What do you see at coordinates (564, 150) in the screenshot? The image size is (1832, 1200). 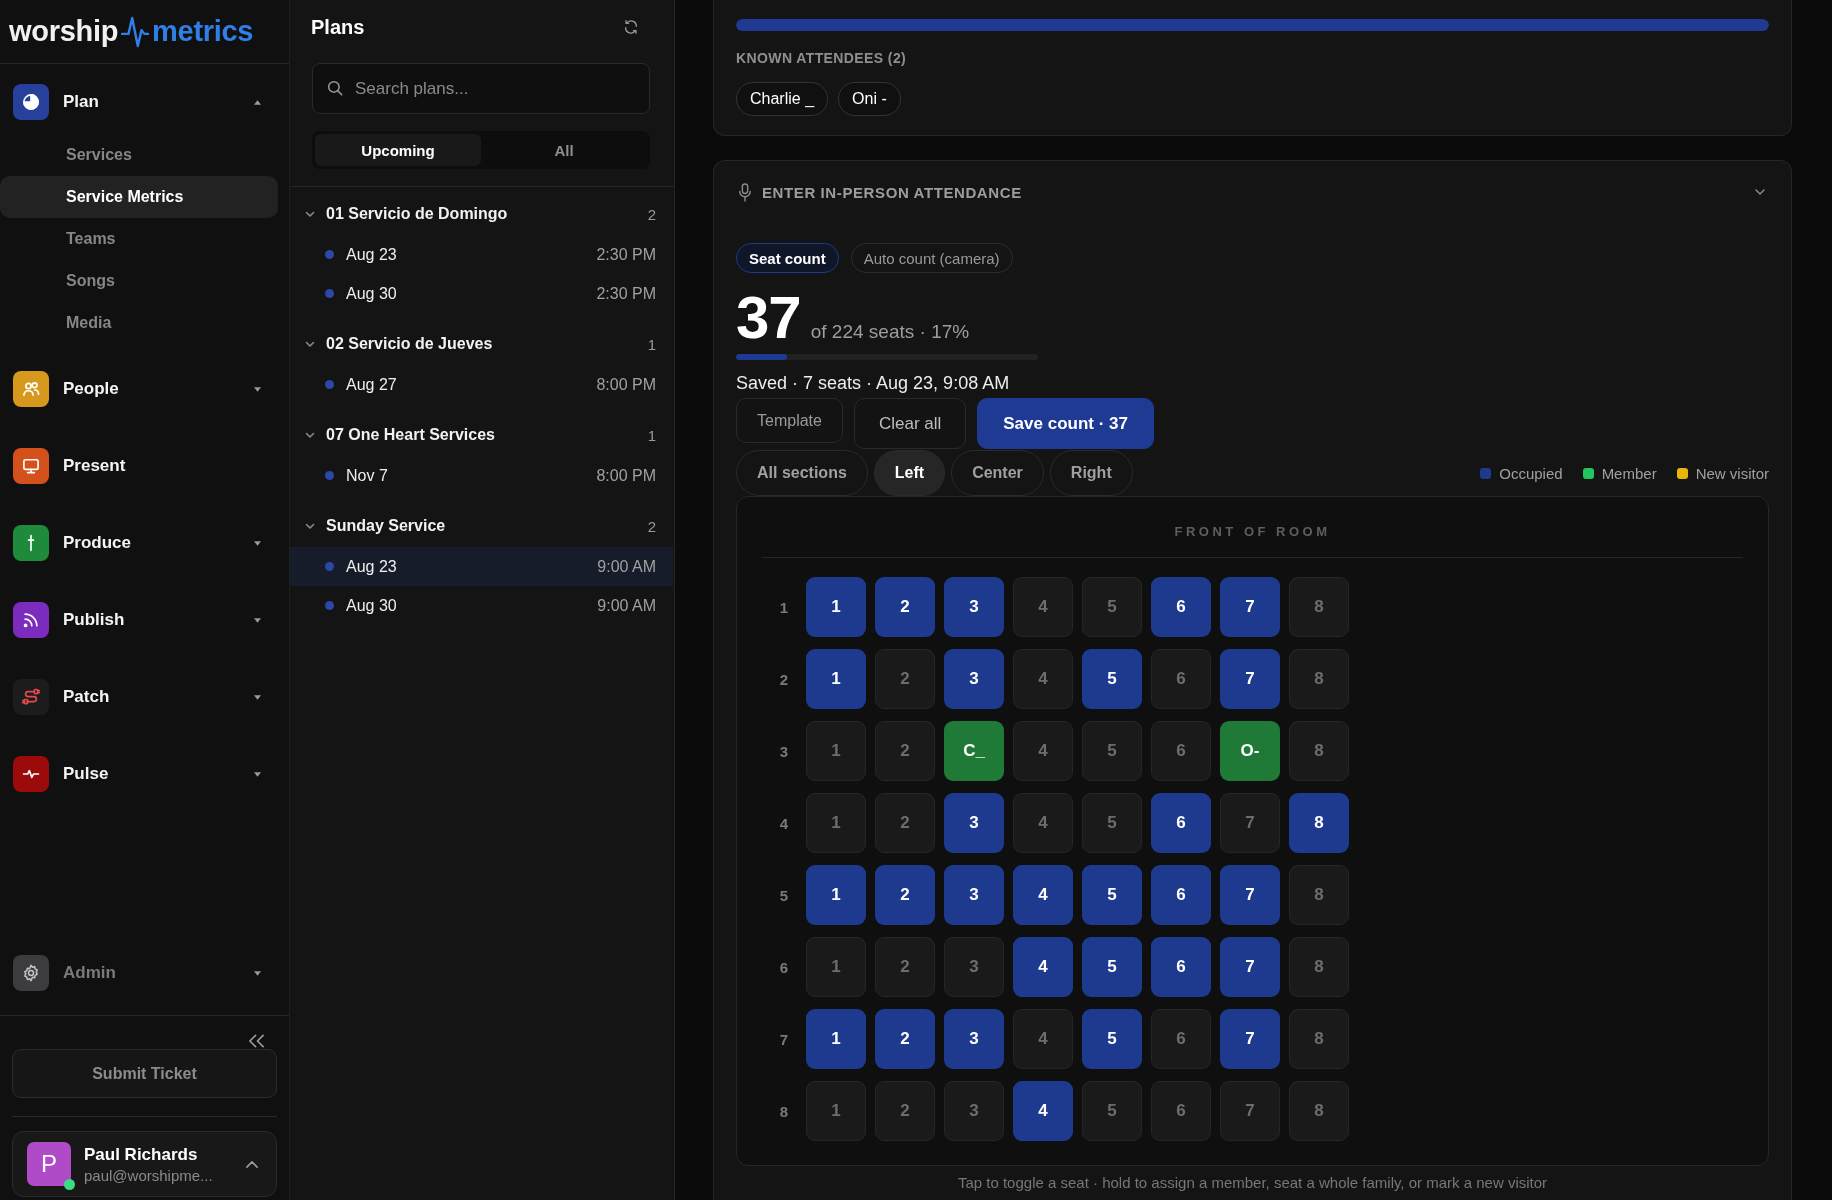 I see `tab: All` at bounding box center [564, 150].